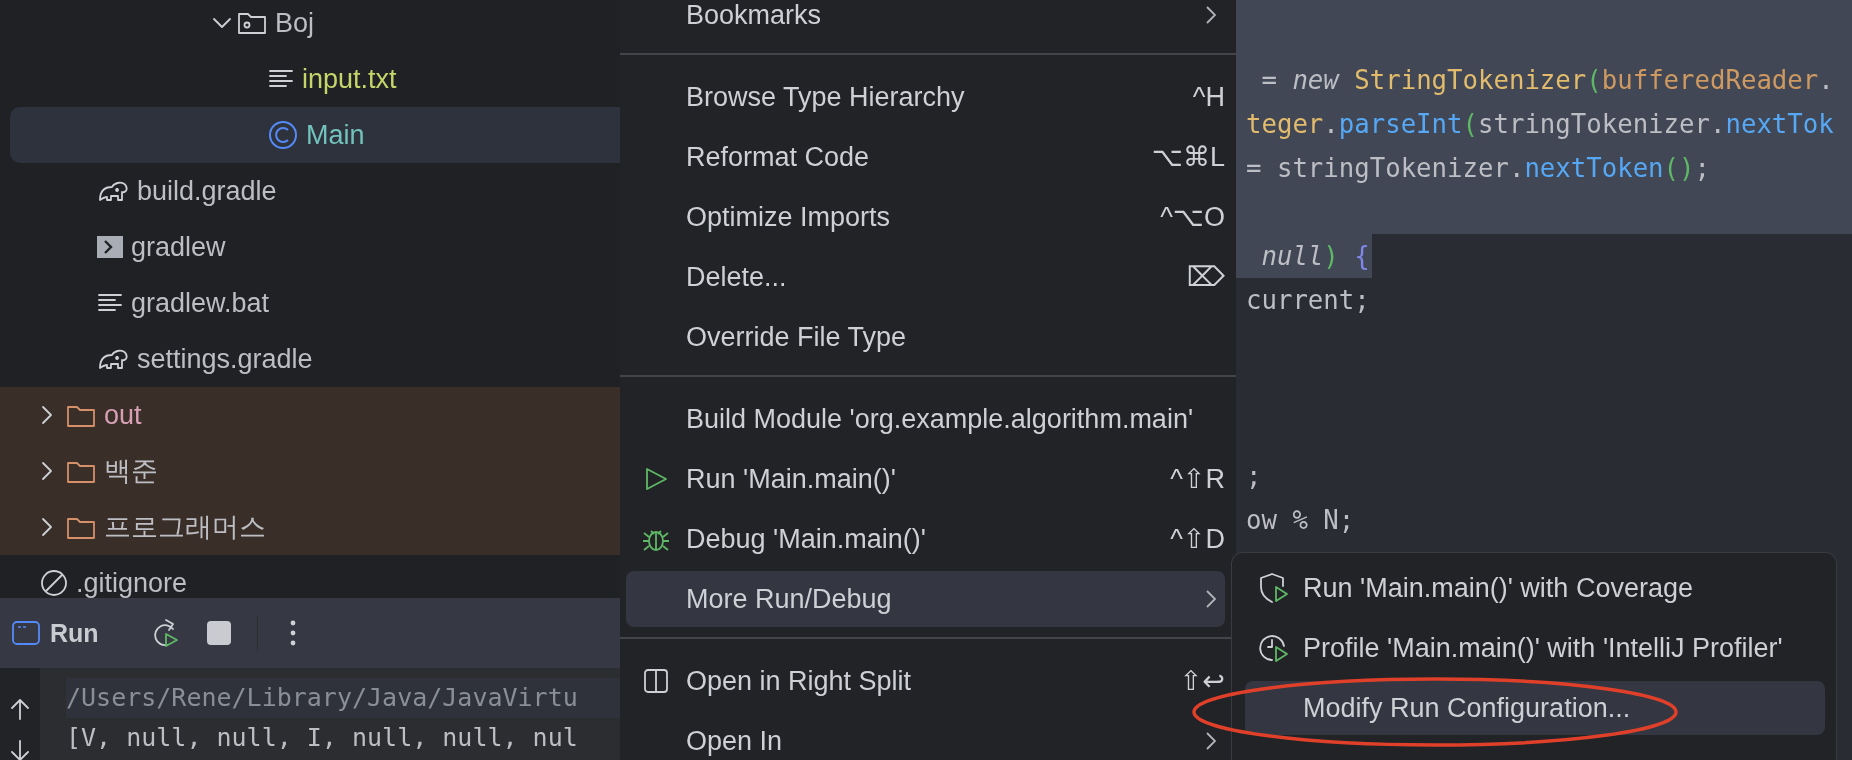 The height and width of the screenshot is (760, 1852). What do you see at coordinates (310, 79) in the screenshot?
I see `tree-item: input.txt` at bounding box center [310, 79].